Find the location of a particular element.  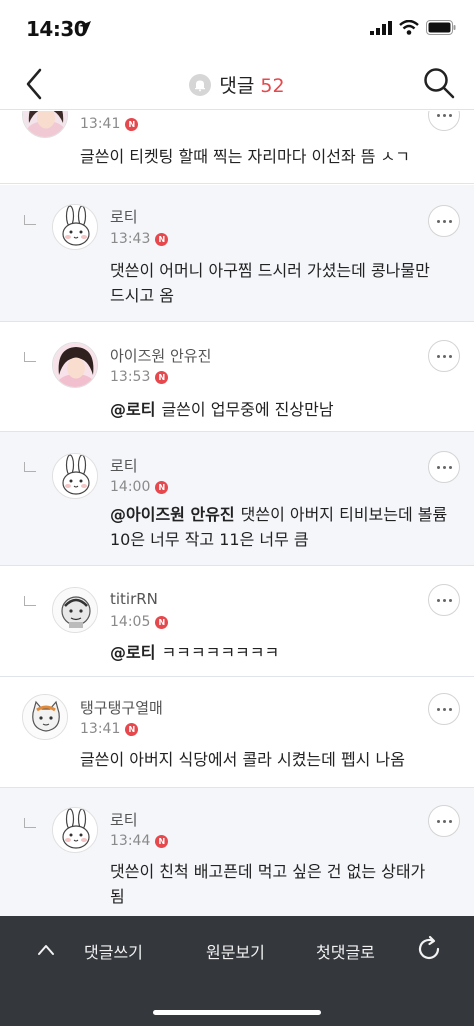

comment-time: 14:05 is located at coordinates (130, 622).